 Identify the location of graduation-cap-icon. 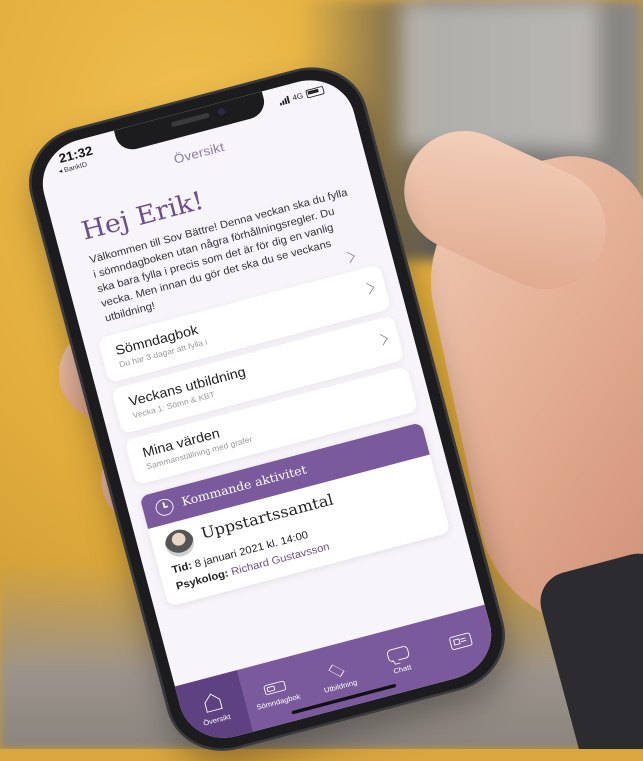
(336, 670).